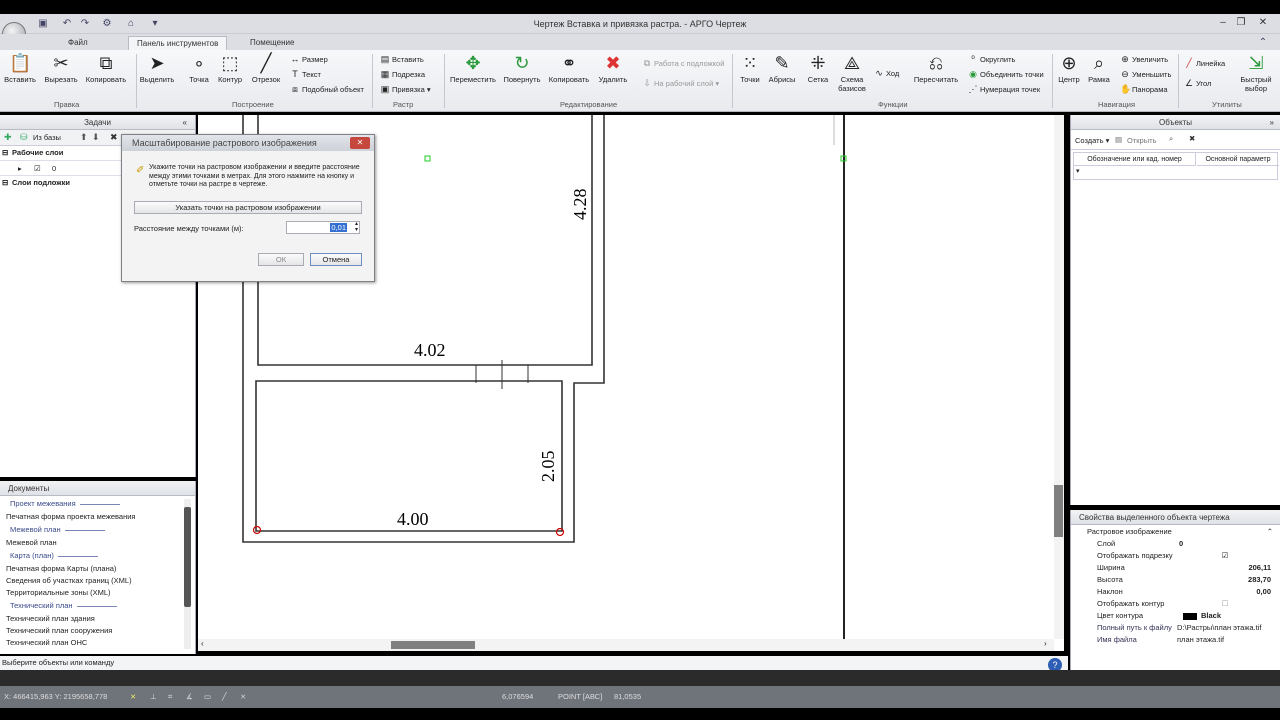 Image resolution: width=1280 pixels, height=720 pixels. I want to click on doc-item: Технический план здания, so click(97, 619).